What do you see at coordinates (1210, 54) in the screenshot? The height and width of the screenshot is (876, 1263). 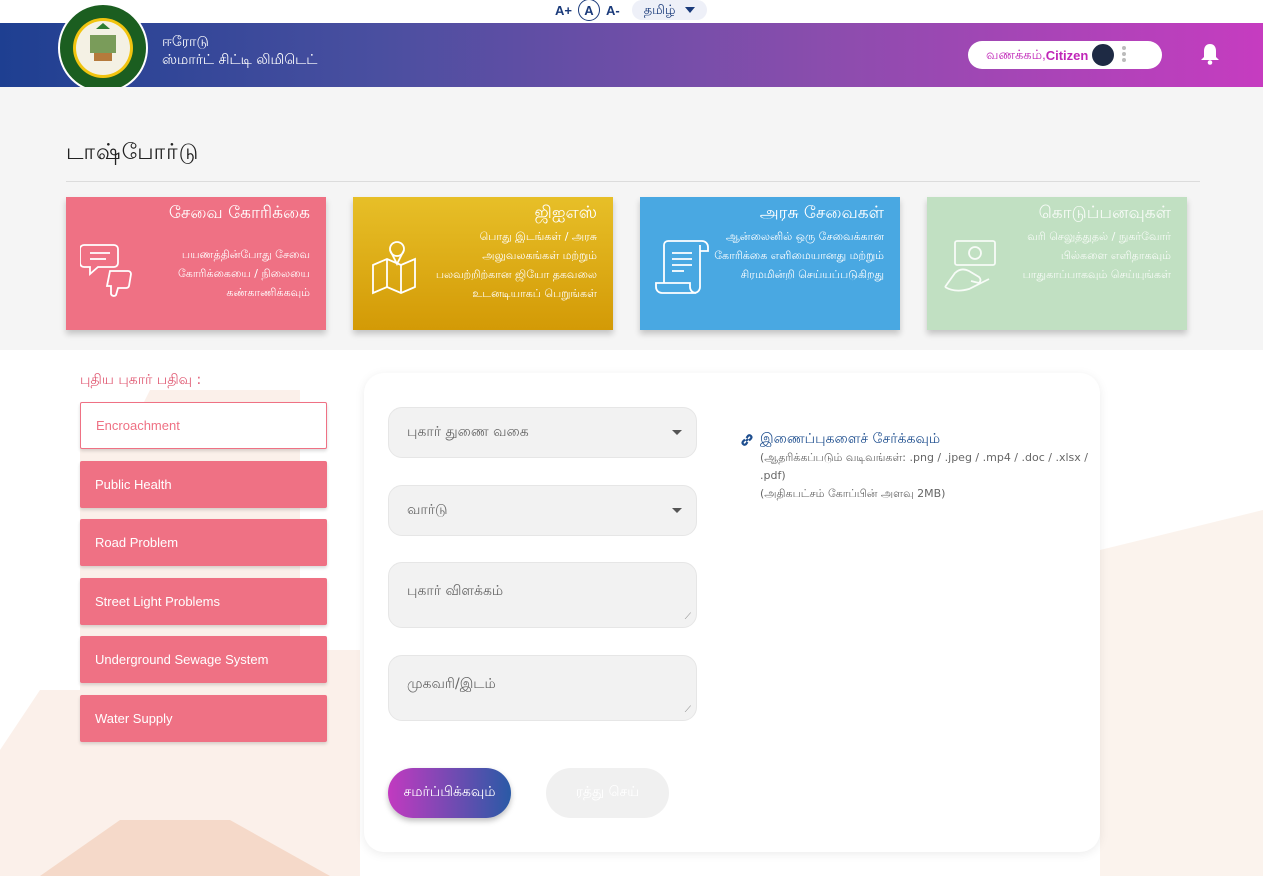 I see `bell-icon` at bounding box center [1210, 54].